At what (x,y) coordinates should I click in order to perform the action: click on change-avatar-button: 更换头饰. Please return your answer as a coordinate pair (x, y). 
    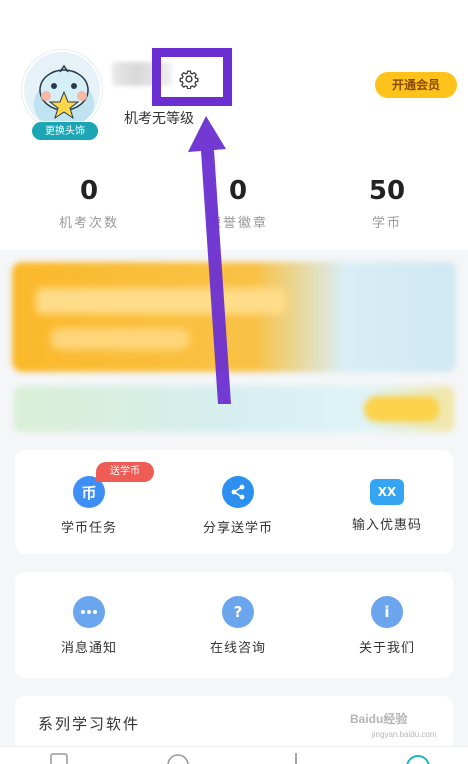
    Looking at the image, I should click on (65, 131).